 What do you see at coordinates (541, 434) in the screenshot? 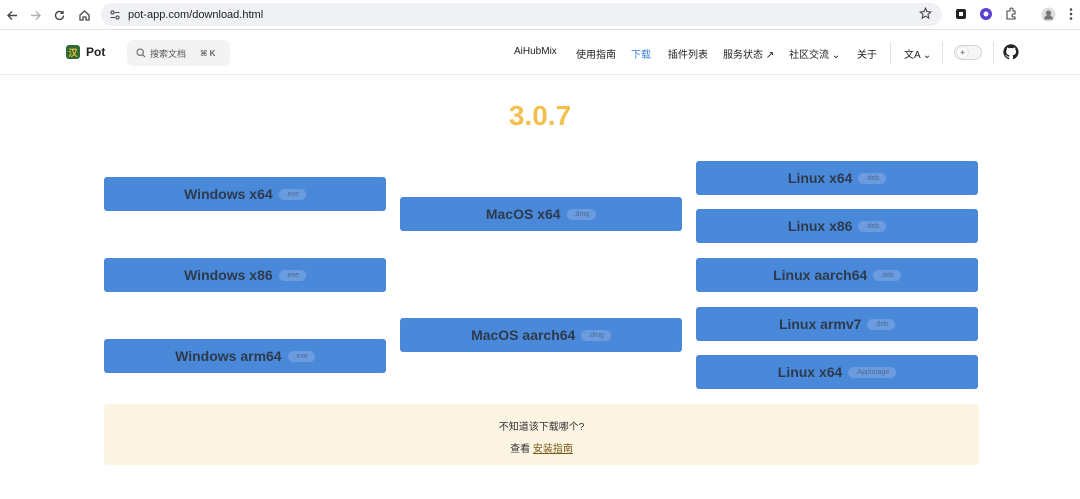
I see `download-help-box: 不知道该下载哪个? 查看 安装指南` at bounding box center [541, 434].